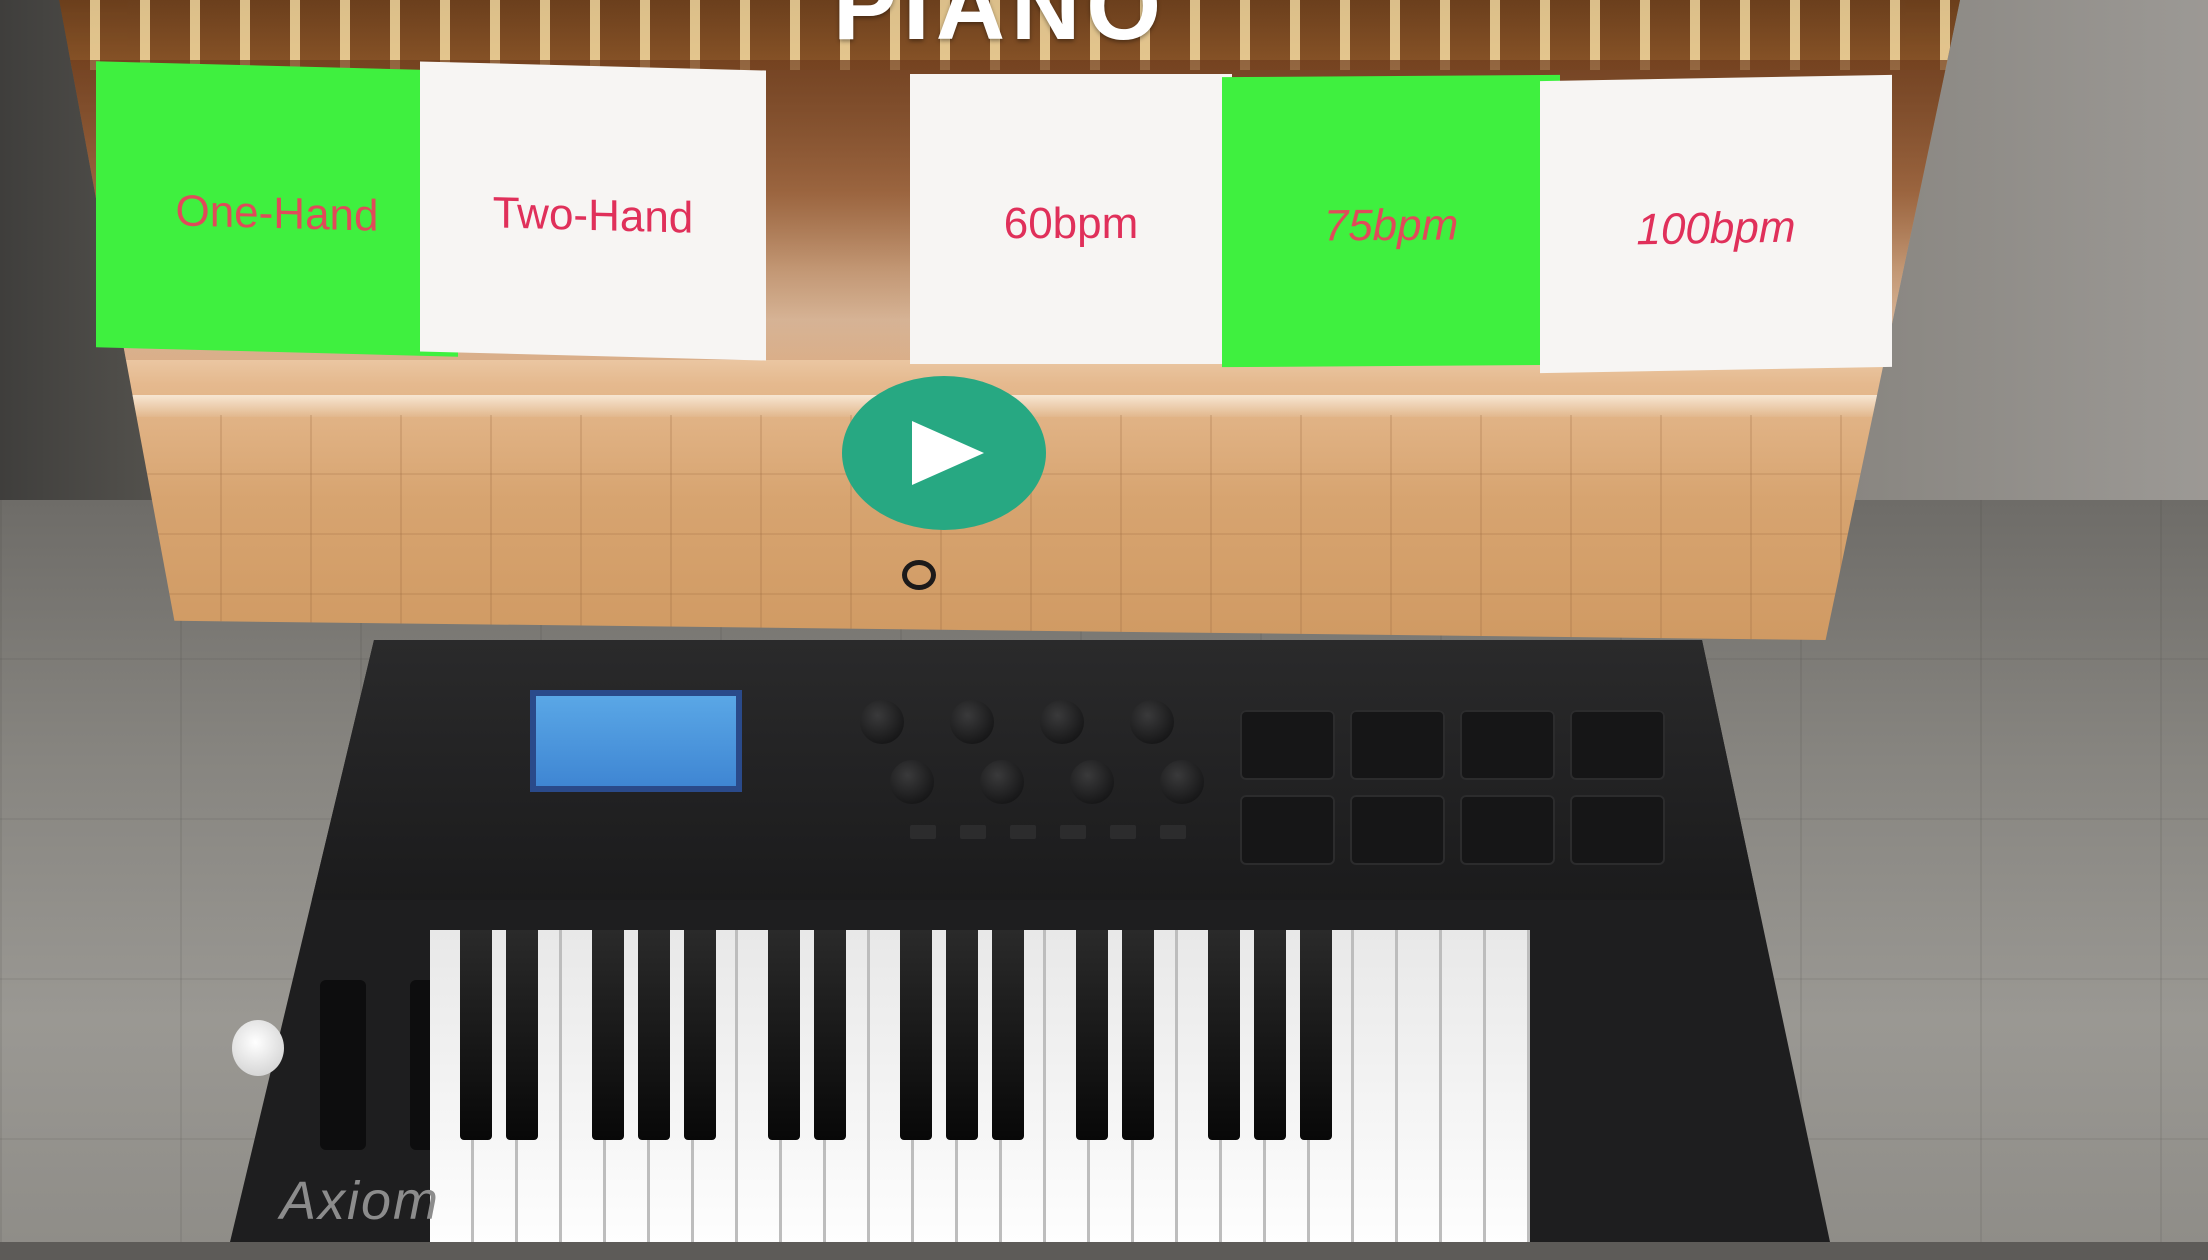 The width and height of the screenshot is (2208, 1260). What do you see at coordinates (1000, 30) in the screenshot?
I see `app-title: PIANO` at bounding box center [1000, 30].